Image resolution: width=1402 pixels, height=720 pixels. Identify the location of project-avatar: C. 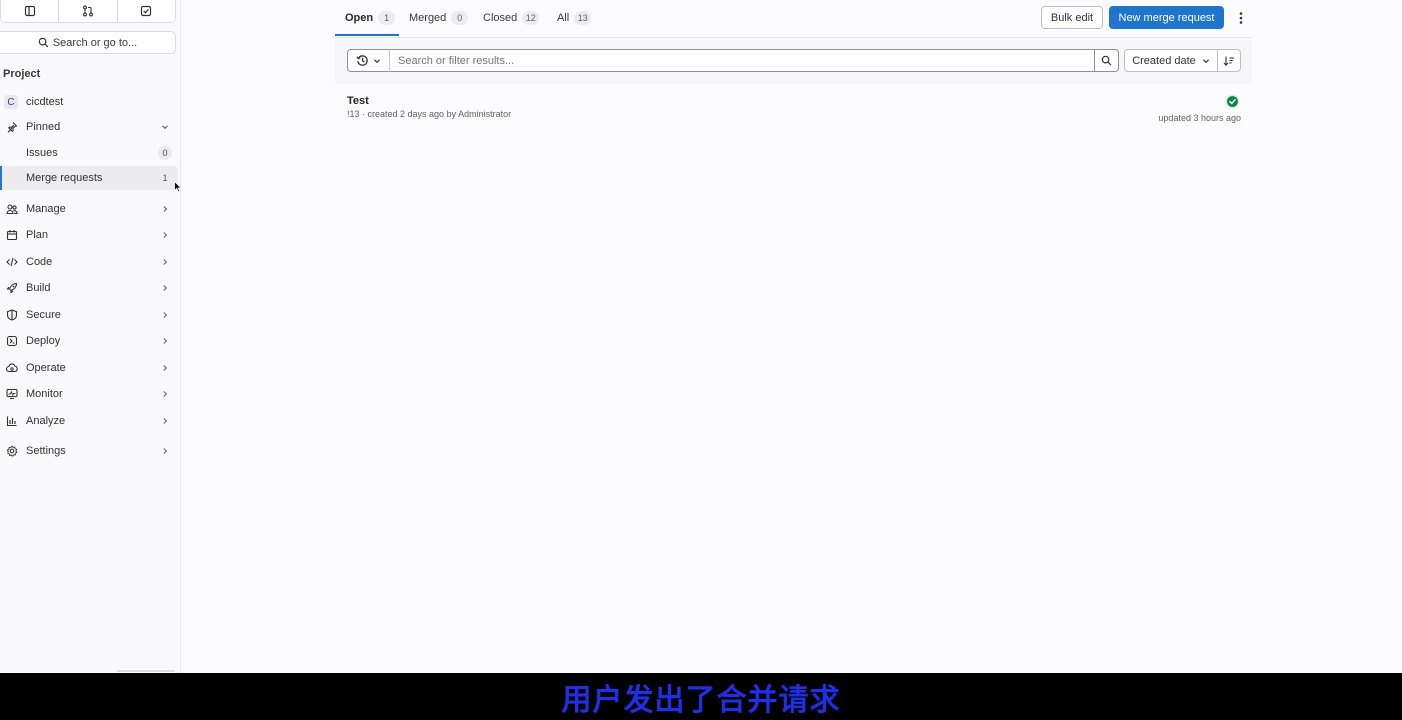
(11, 102).